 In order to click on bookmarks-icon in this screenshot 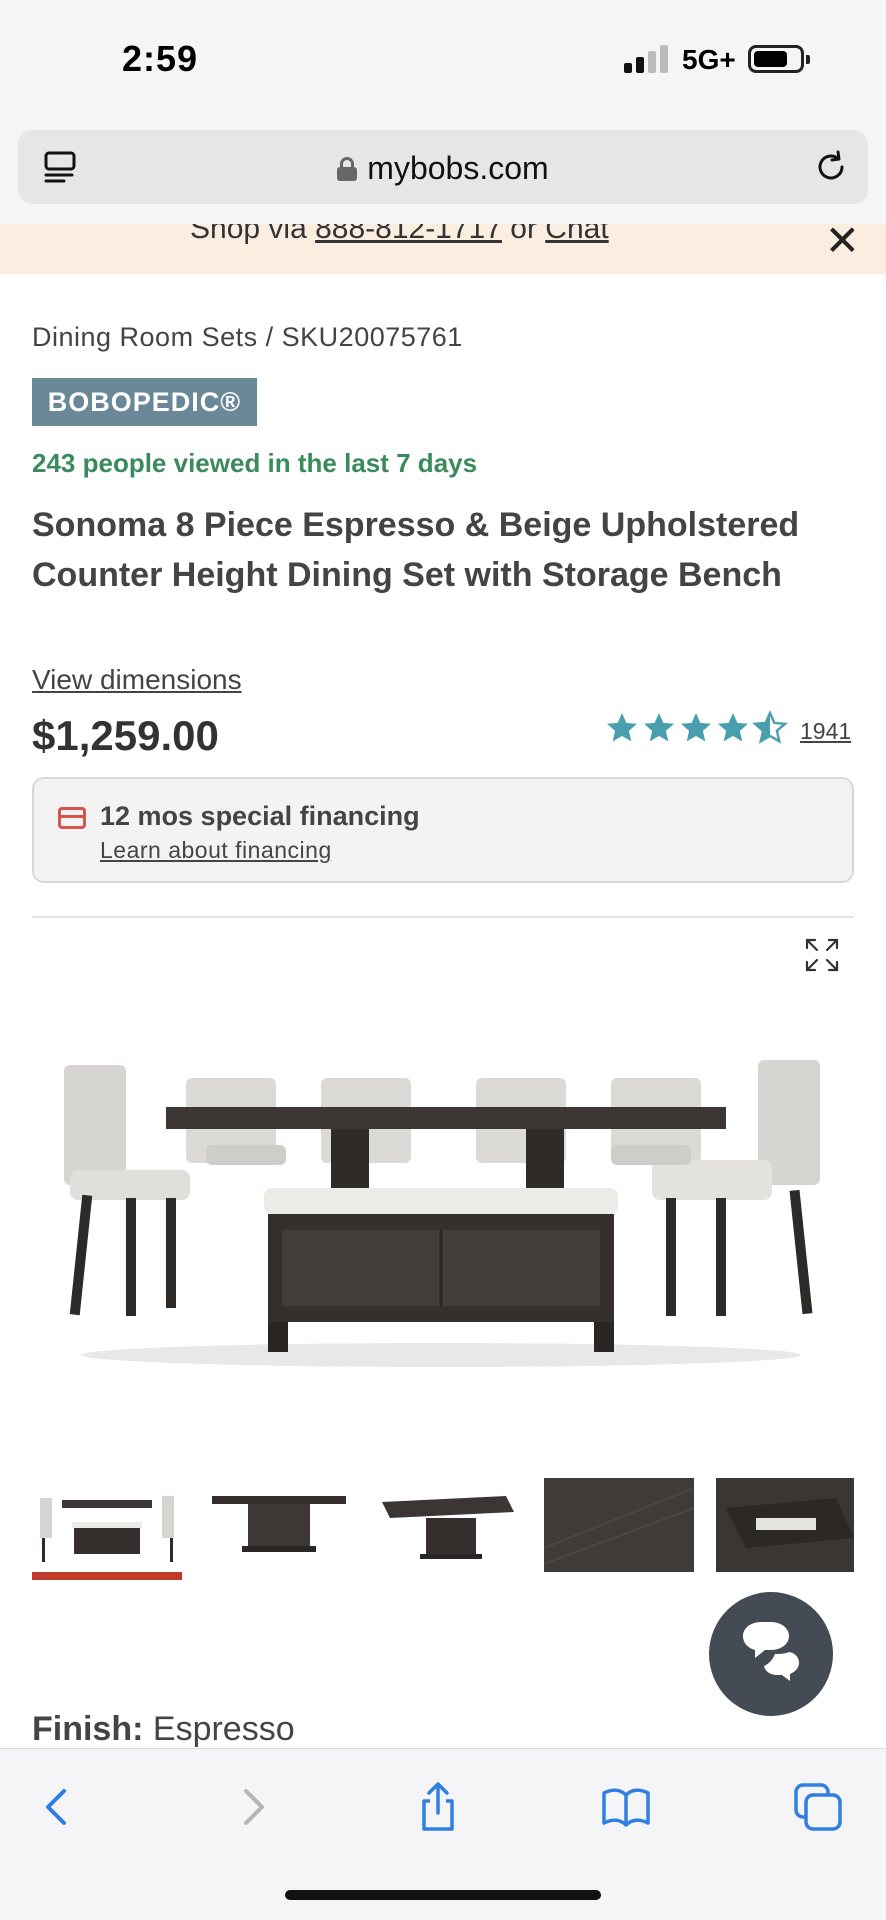, I will do `click(626, 1807)`.